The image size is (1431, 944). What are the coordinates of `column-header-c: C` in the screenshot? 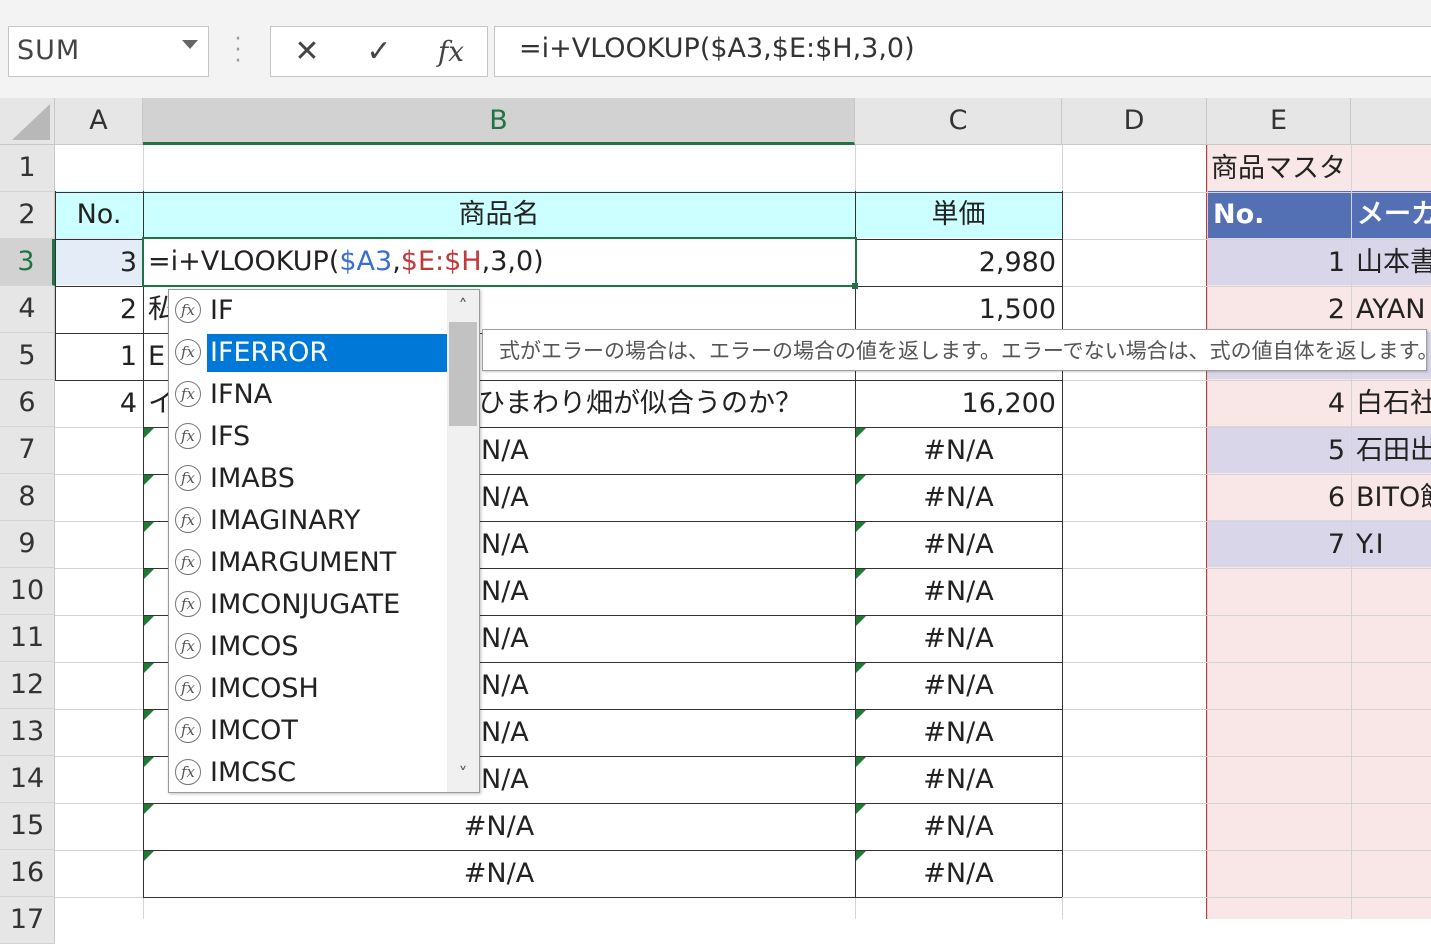 It's located at (958, 121).